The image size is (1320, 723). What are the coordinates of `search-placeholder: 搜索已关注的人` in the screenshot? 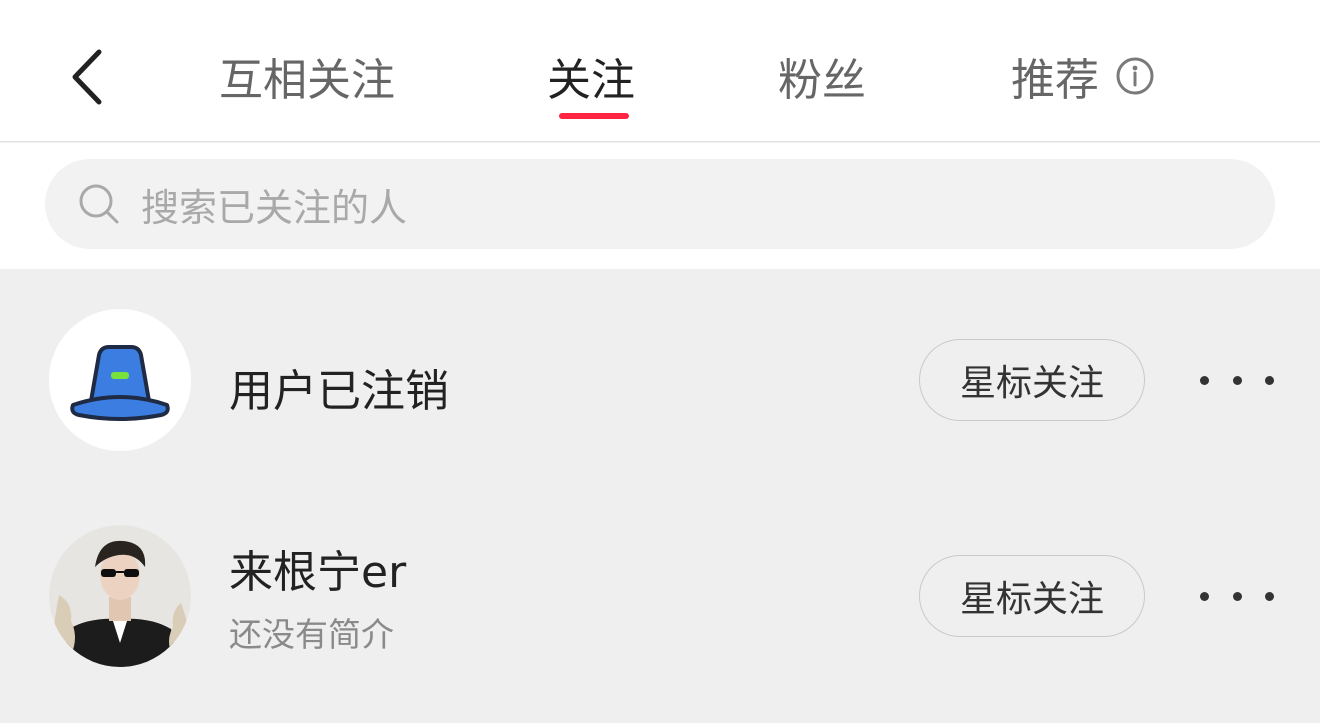 It's located at (274, 207).